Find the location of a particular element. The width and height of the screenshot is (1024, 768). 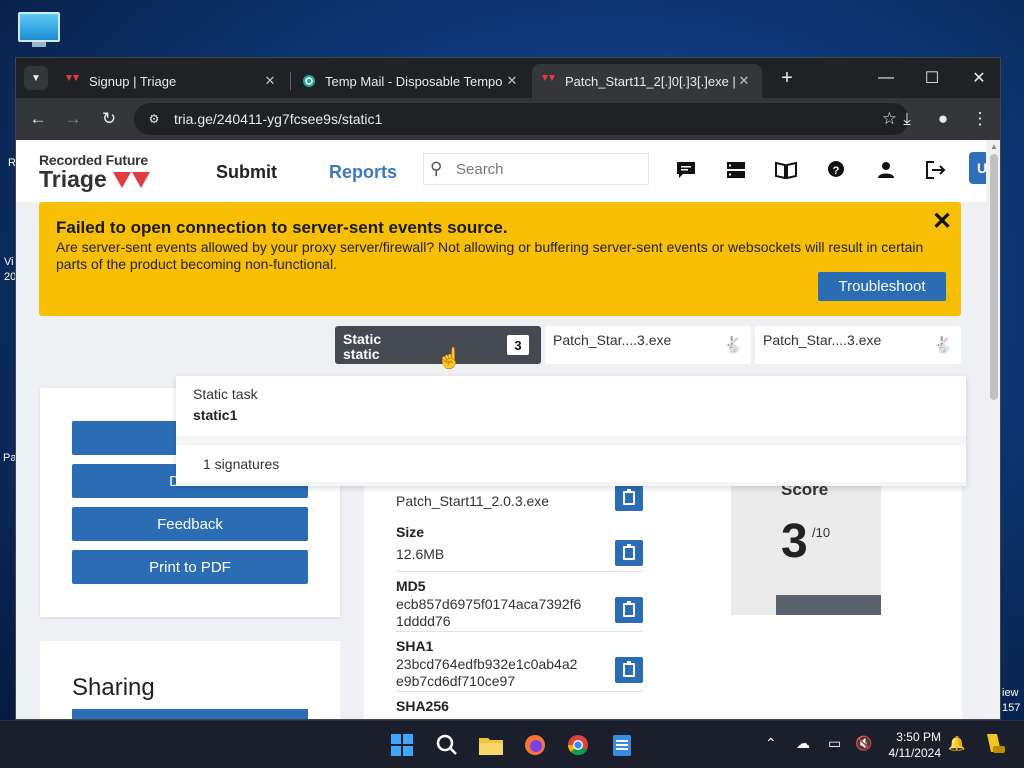

scrollbar-thumb is located at coordinates (994, 277).